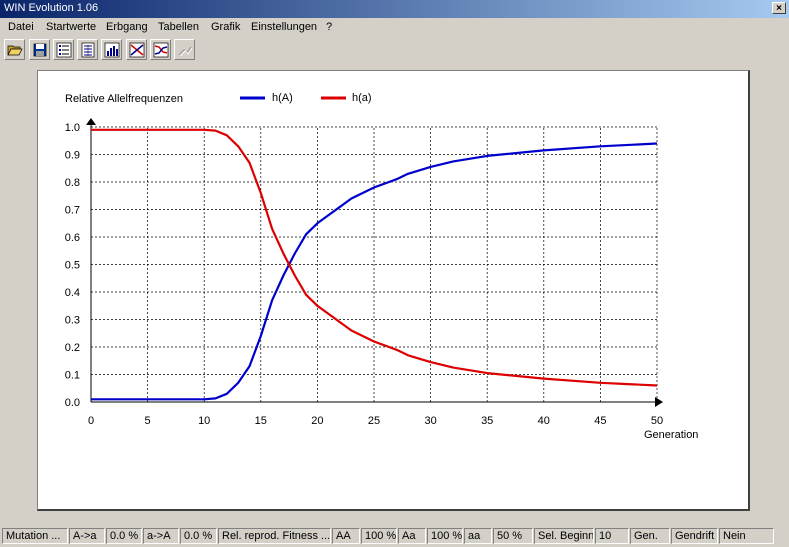 The width and height of the screenshot is (789, 547). Describe the element at coordinates (91, 121) in the screenshot. I see `y-axis-arrow` at that location.